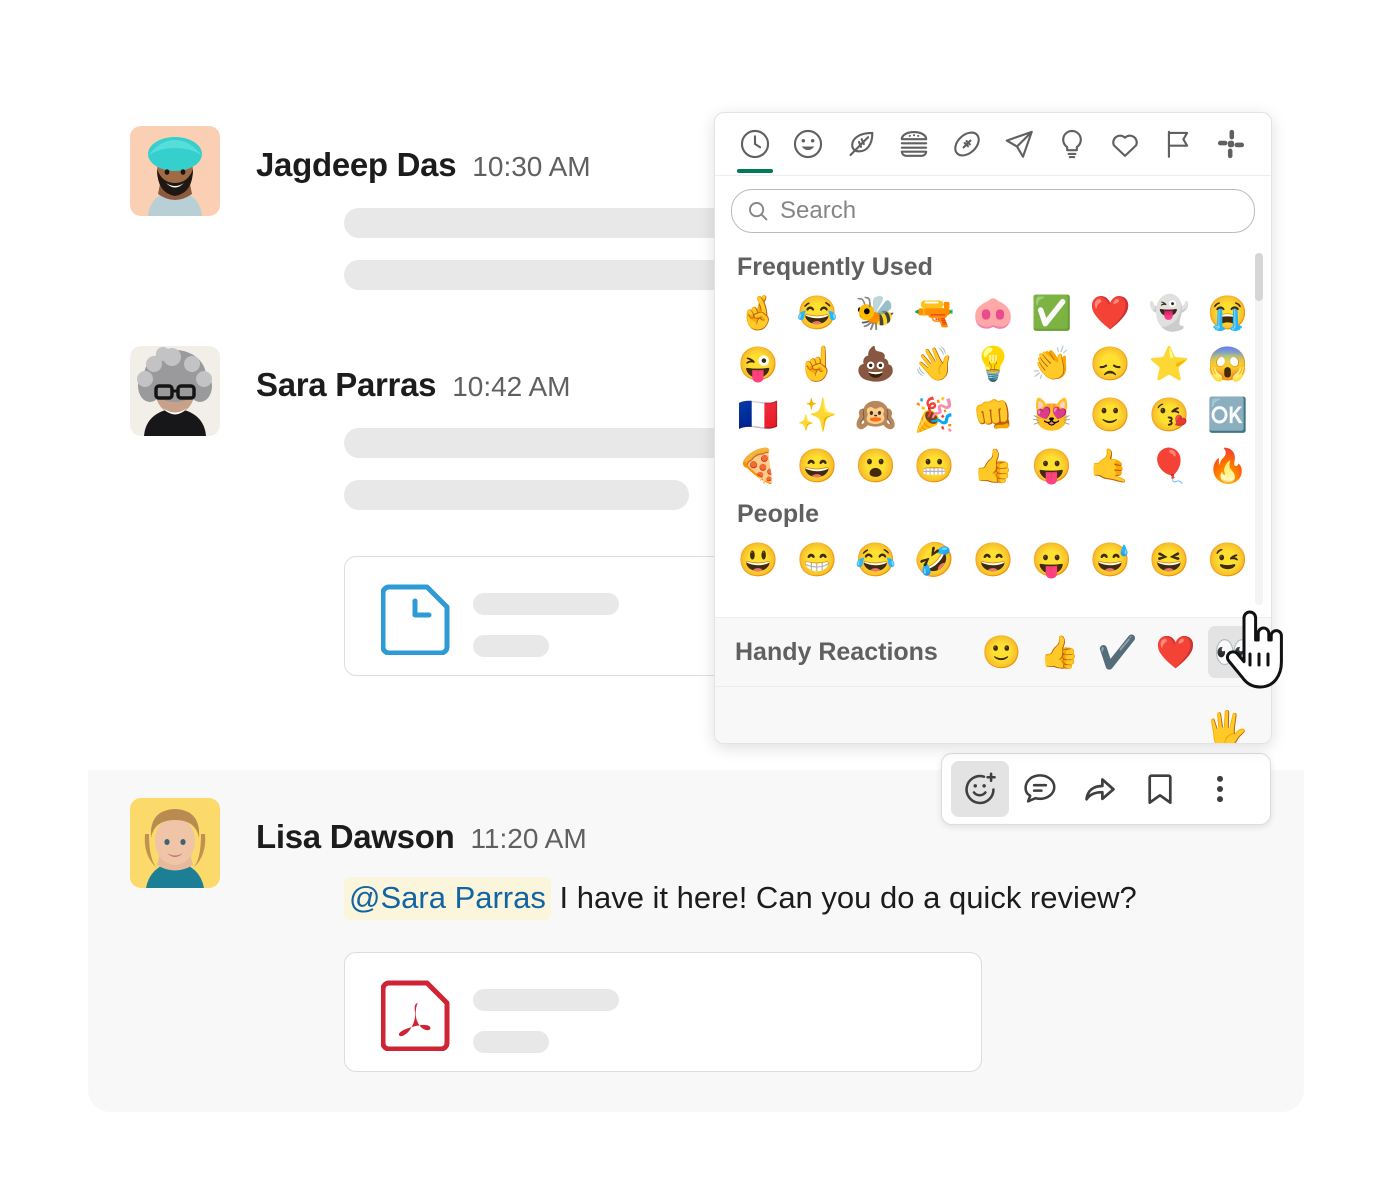 The height and width of the screenshot is (1200, 1400). I want to click on emoji-cell: 😞, so click(1110, 363).